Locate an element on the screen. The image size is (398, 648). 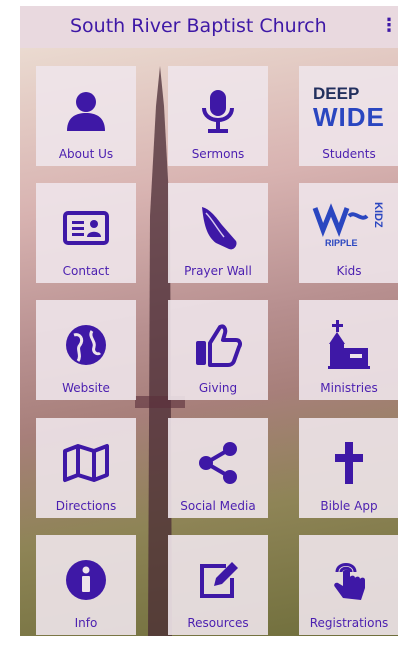
tile-social-media: Social Media is located at coordinates (218, 468).